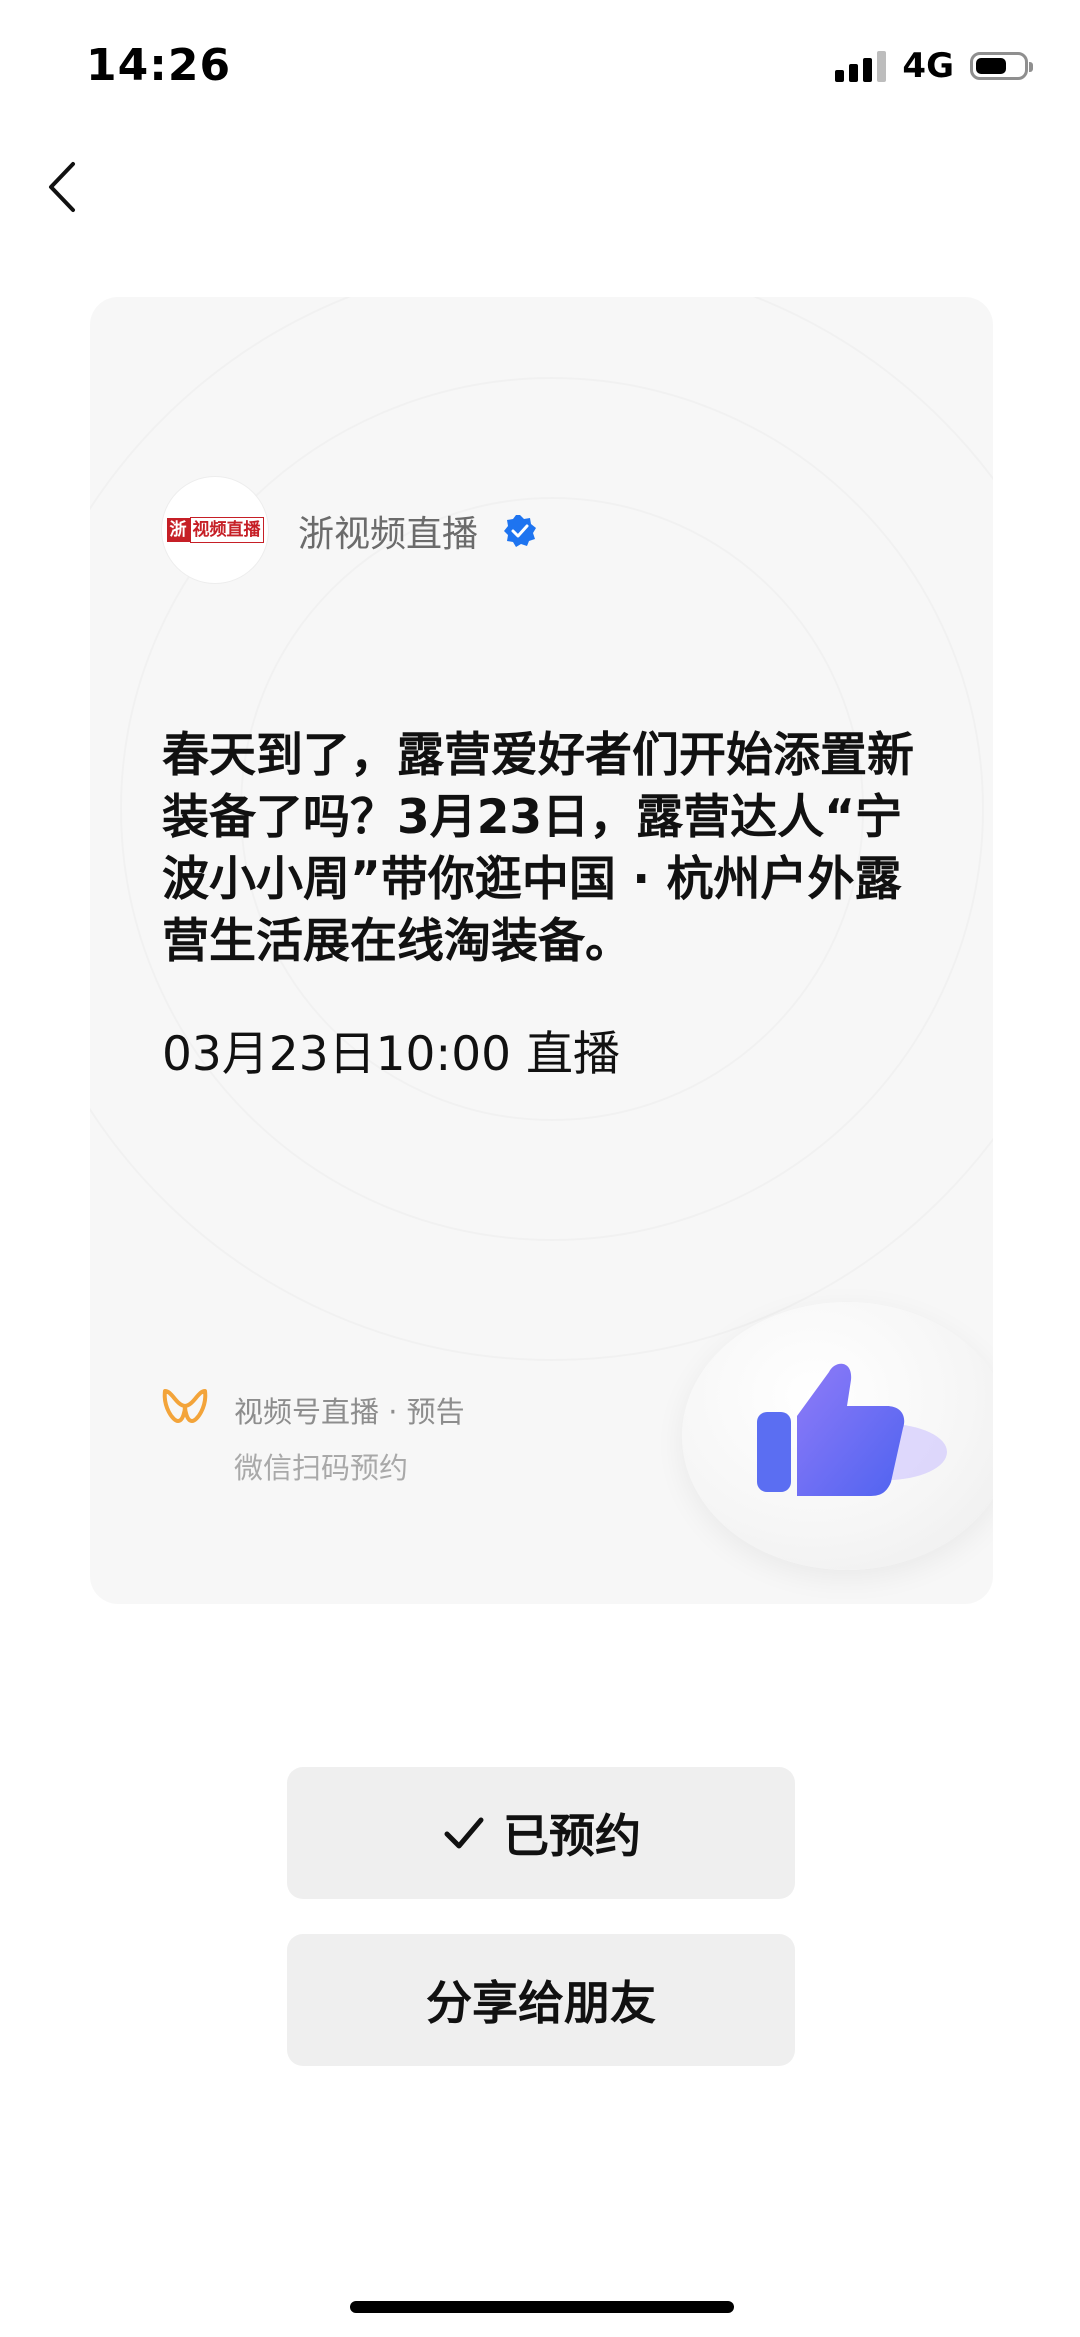 Image resolution: width=1080 pixels, height=2337 pixels. Describe the element at coordinates (928, 66) in the screenshot. I see `network-label: 4G` at that location.